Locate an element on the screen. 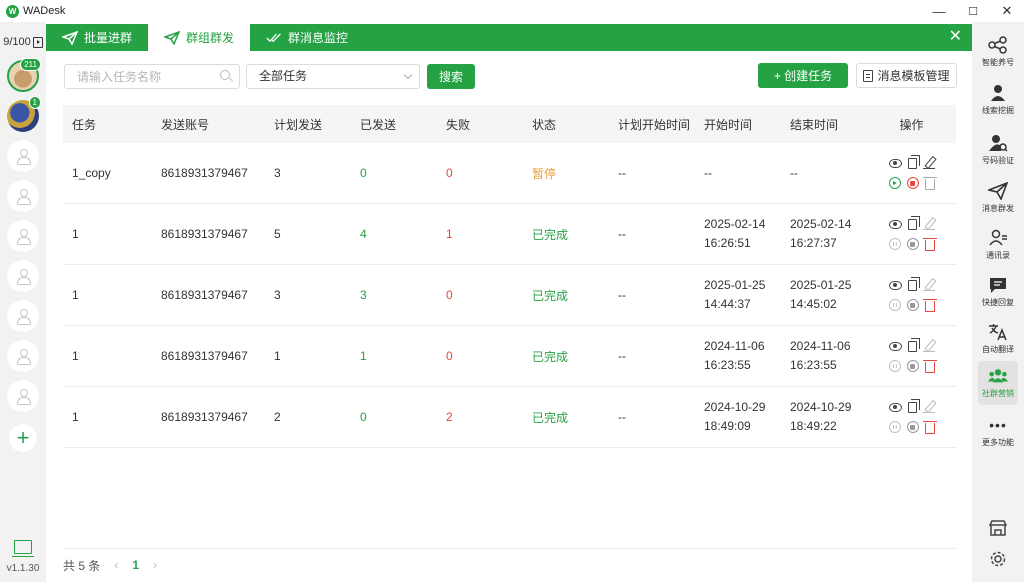 The width and height of the screenshot is (1024, 582). tab-group-monitor: 群消息监控 is located at coordinates (307, 37).